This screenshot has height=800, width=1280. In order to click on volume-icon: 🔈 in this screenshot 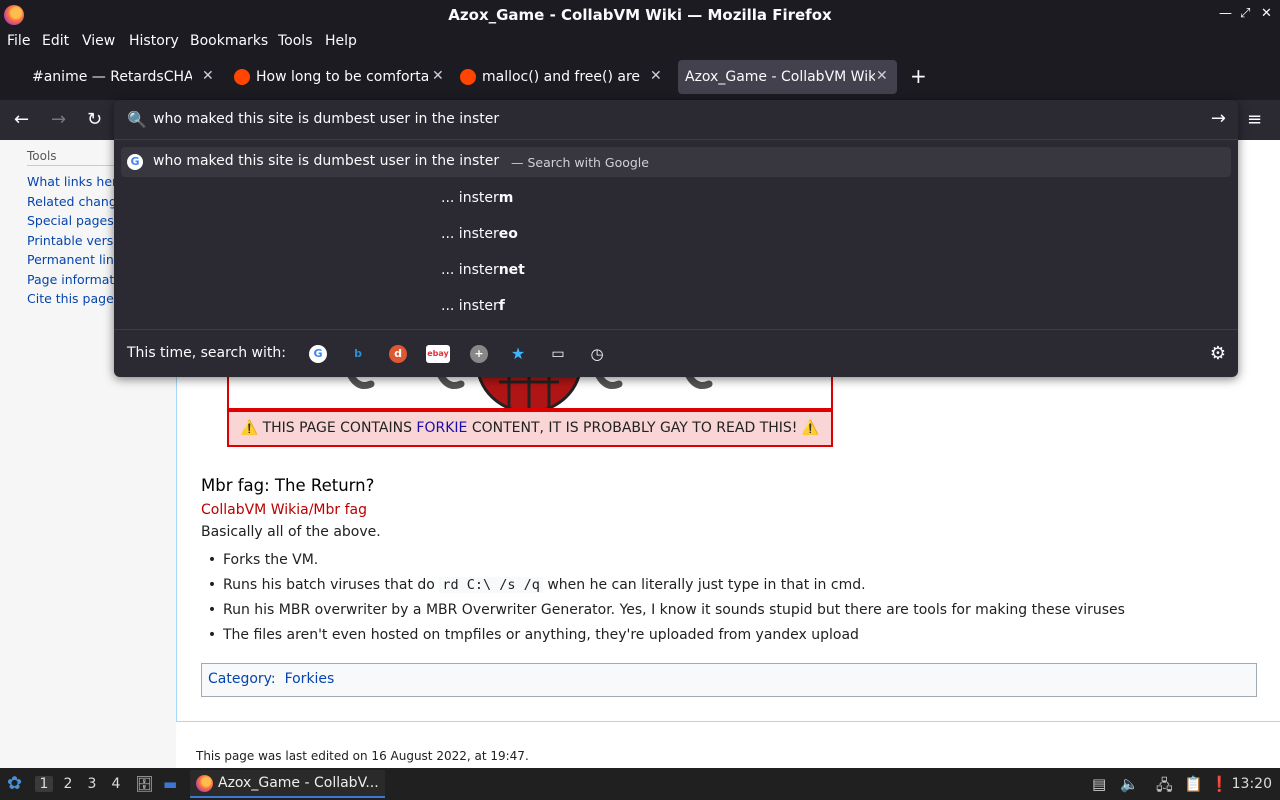, I will do `click(1129, 784)`.